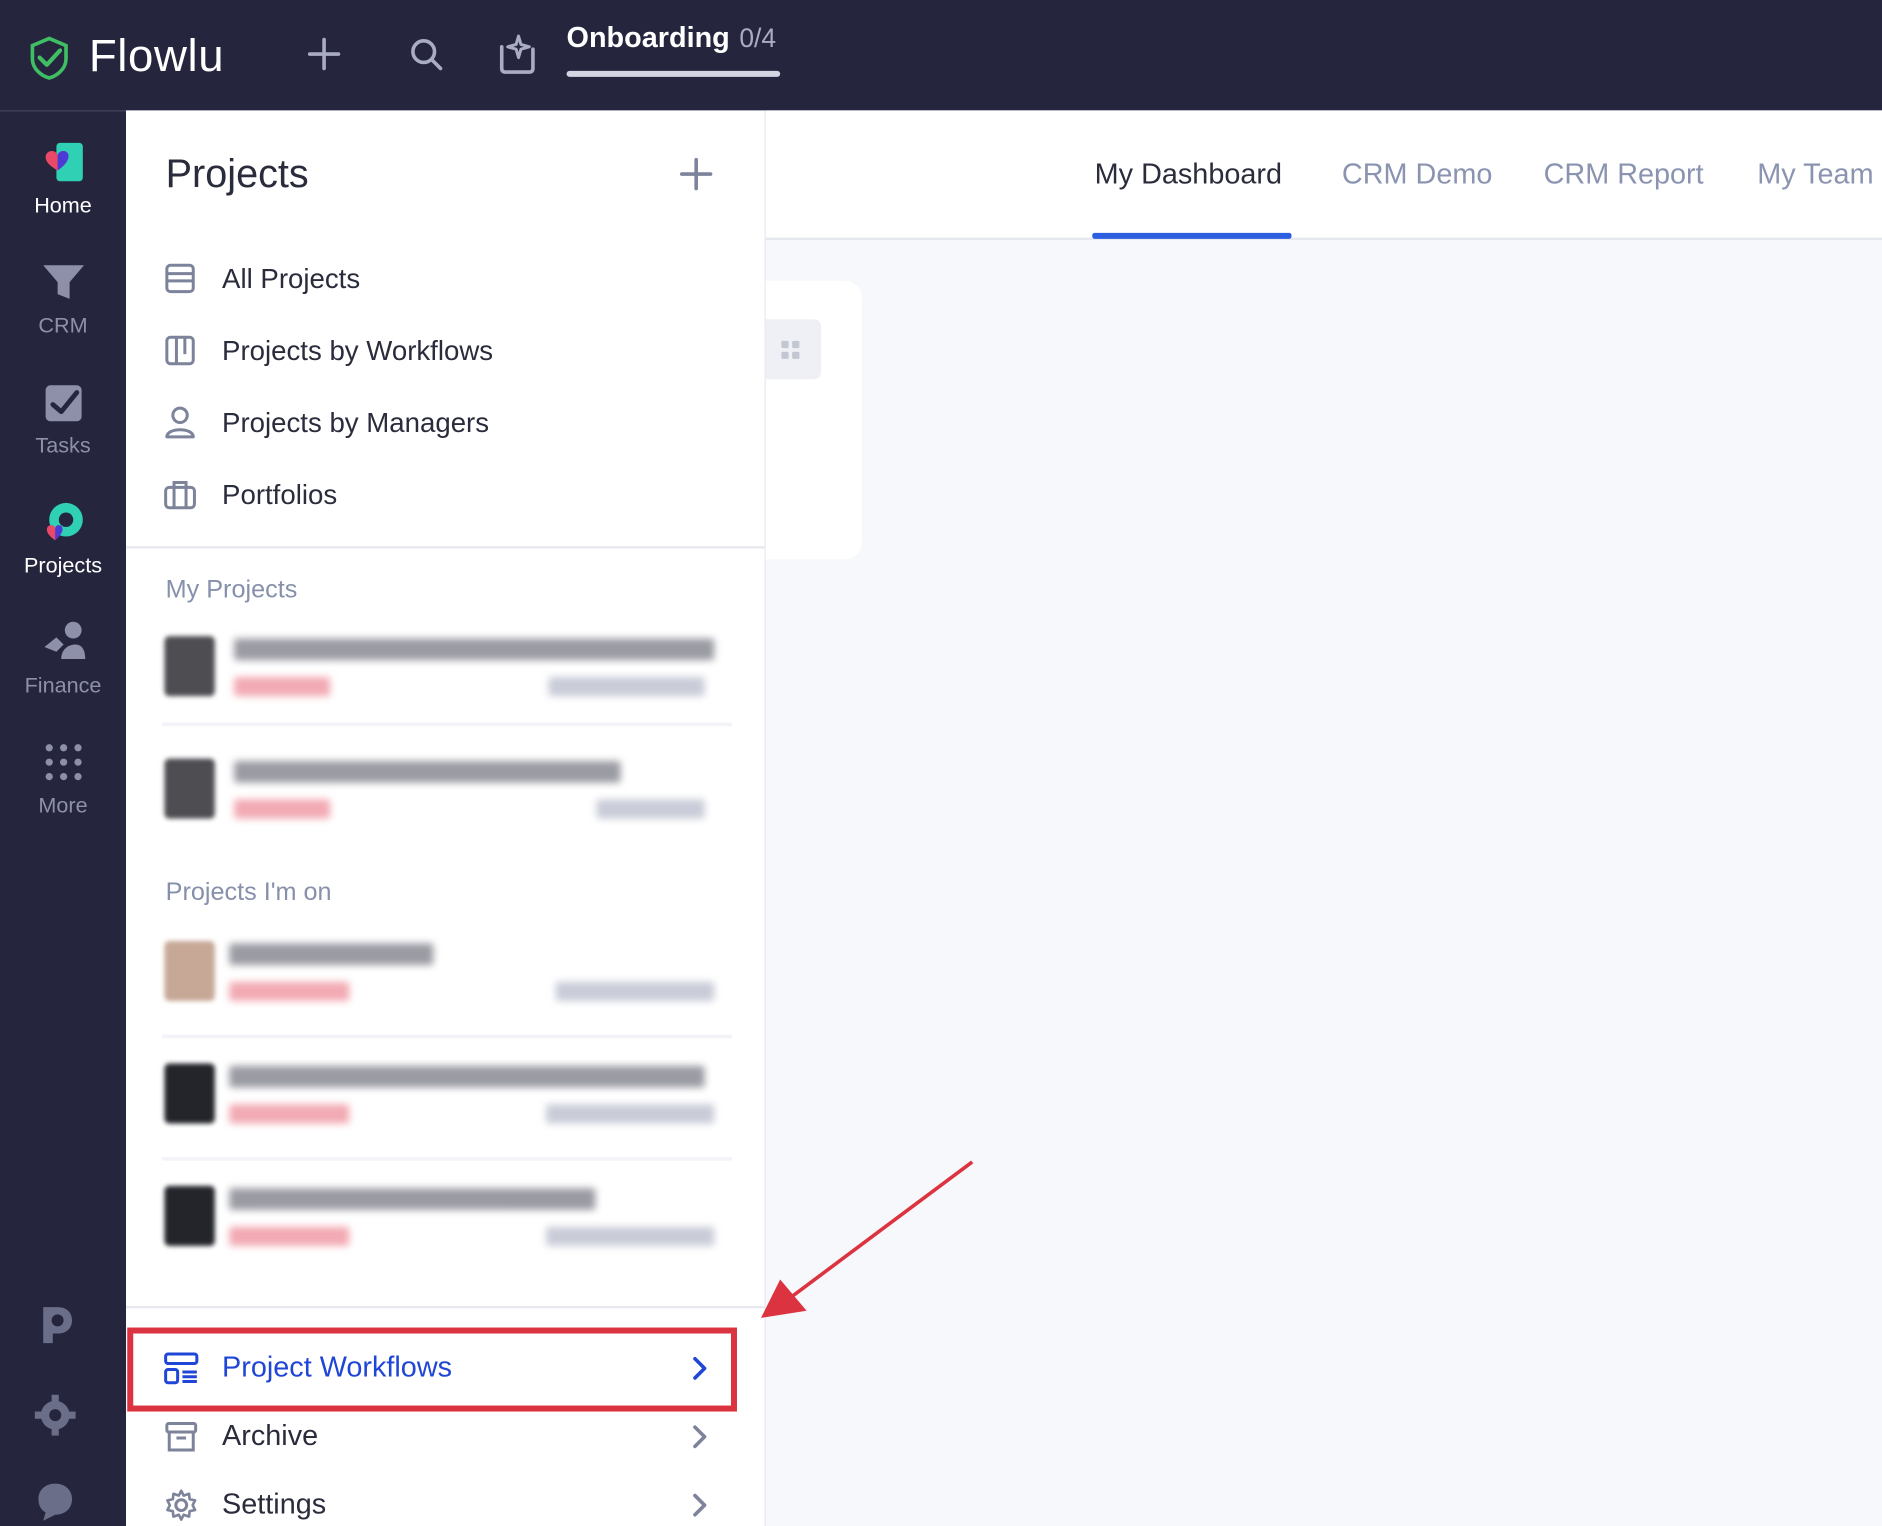 The width and height of the screenshot is (1882, 1526). Describe the element at coordinates (516, 54) in the screenshot. I see `ai-sparkle-icon` at that location.